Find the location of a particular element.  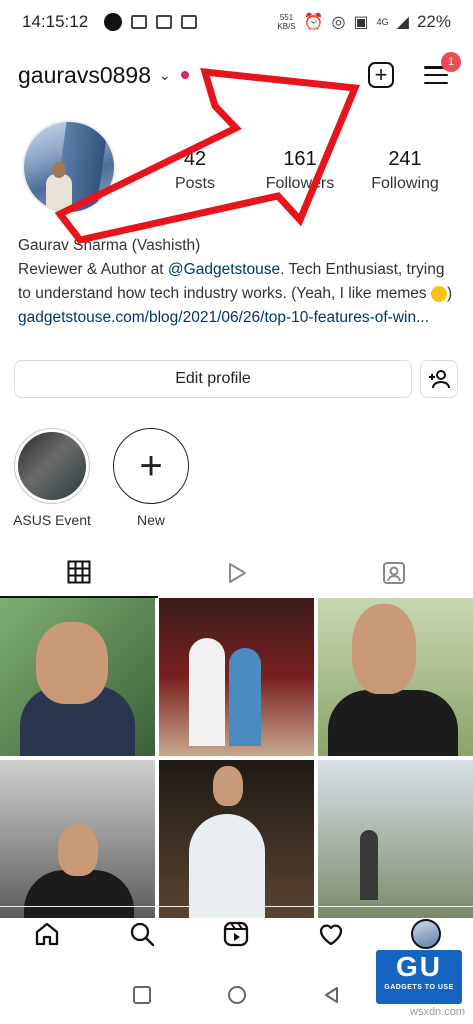

search-icon is located at coordinates (142, 934).